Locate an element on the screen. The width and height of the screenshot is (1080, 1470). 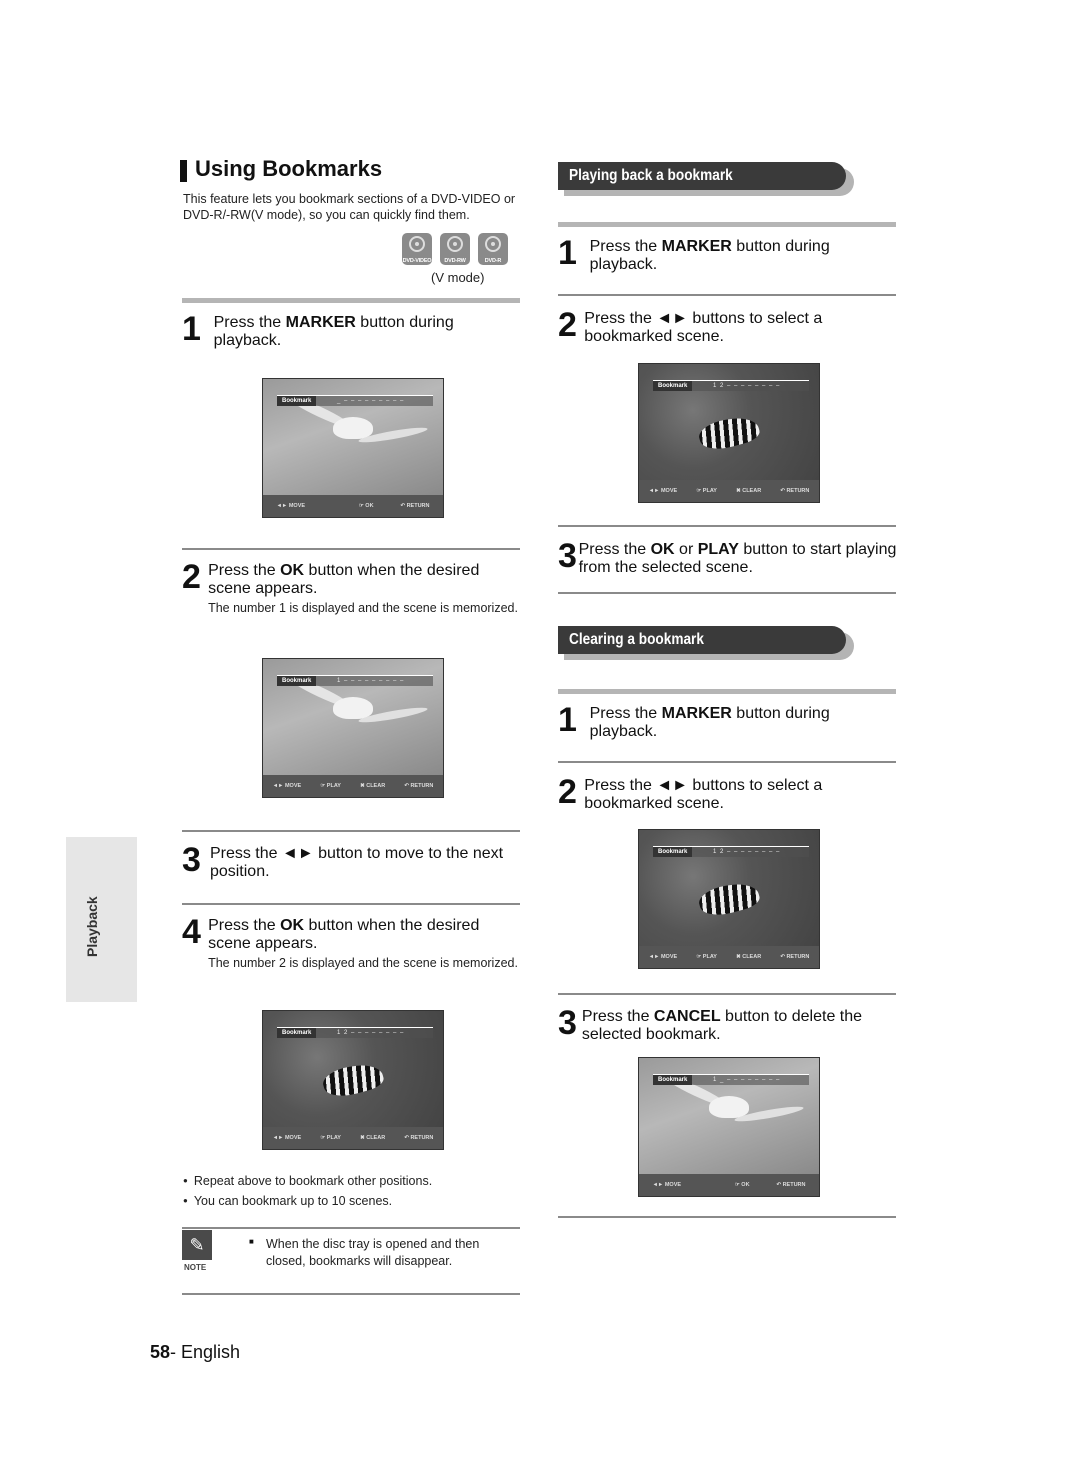
note-label: NOTE is located at coordinates (195, 1267).